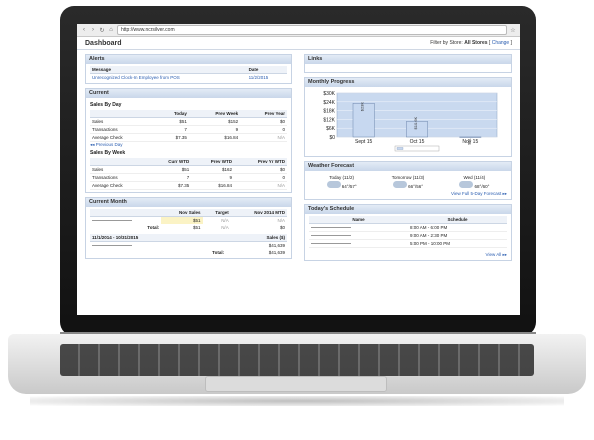  What do you see at coordinates (158, 238) in the screenshot?
I see `date-range: 11/1/2014 - 10/31/2015` at bounding box center [158, 238].